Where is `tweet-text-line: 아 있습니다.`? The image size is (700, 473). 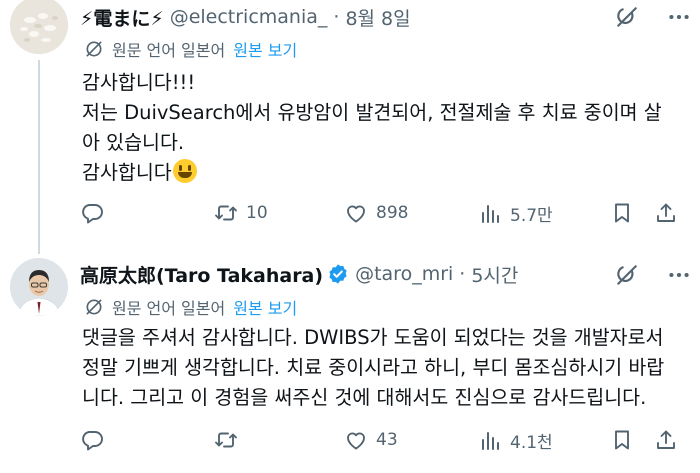 tweet-text-line: 아 있습니다. is located at coordinates (133, 142).